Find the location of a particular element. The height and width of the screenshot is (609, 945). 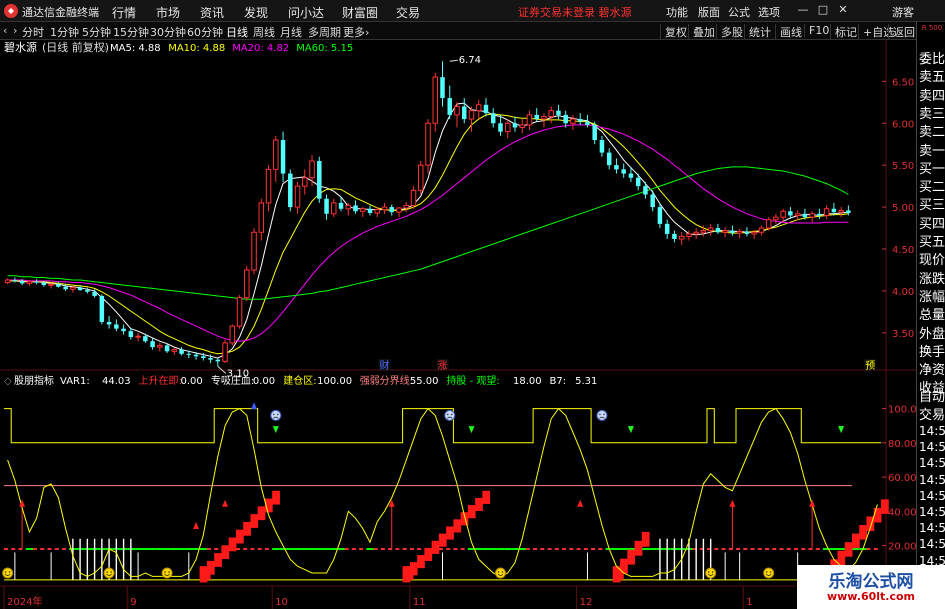

menu-news: 资讯 is located at coordinates (212, 12).